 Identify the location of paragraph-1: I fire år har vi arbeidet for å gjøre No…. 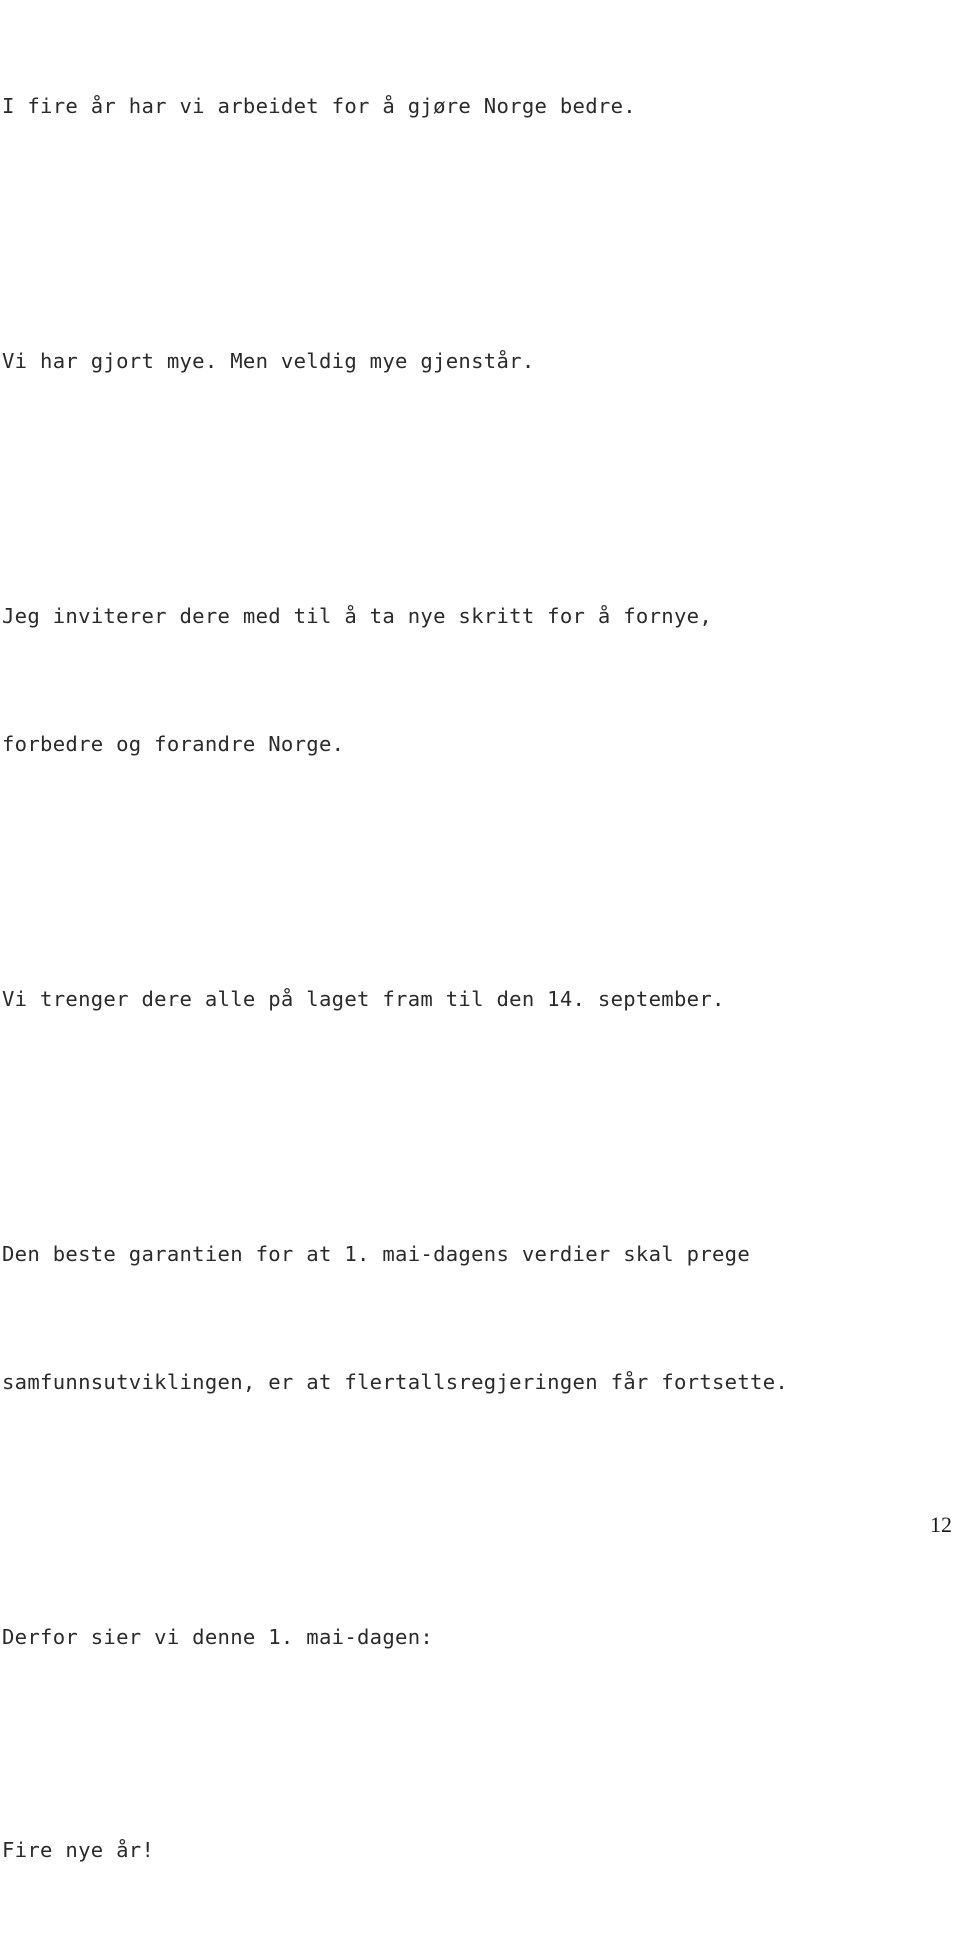
(477, 106).